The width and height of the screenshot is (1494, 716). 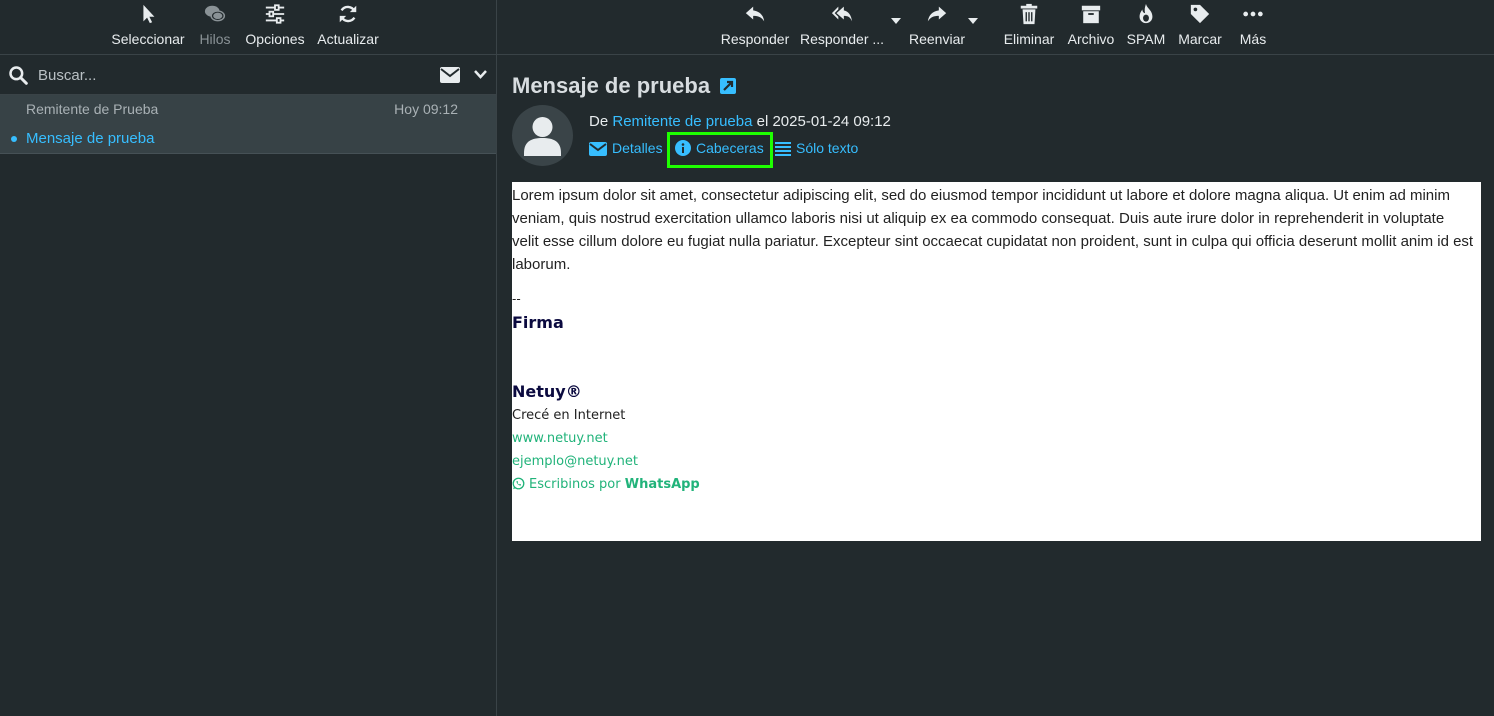 What do you see at coordinates (606, 484) in the screenshot?
I see `signature-whatsapp-link: Escribinos por WhatsApp` at bounding box center [606, 484].